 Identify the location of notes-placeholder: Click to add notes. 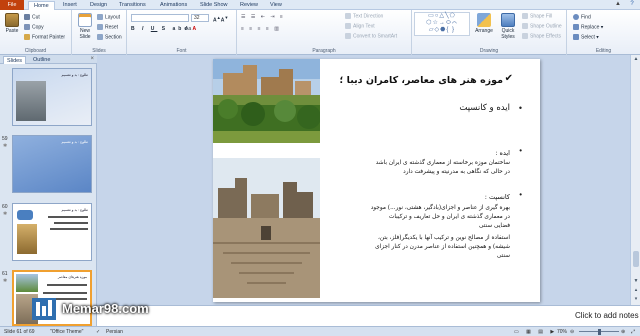
(607, 315).